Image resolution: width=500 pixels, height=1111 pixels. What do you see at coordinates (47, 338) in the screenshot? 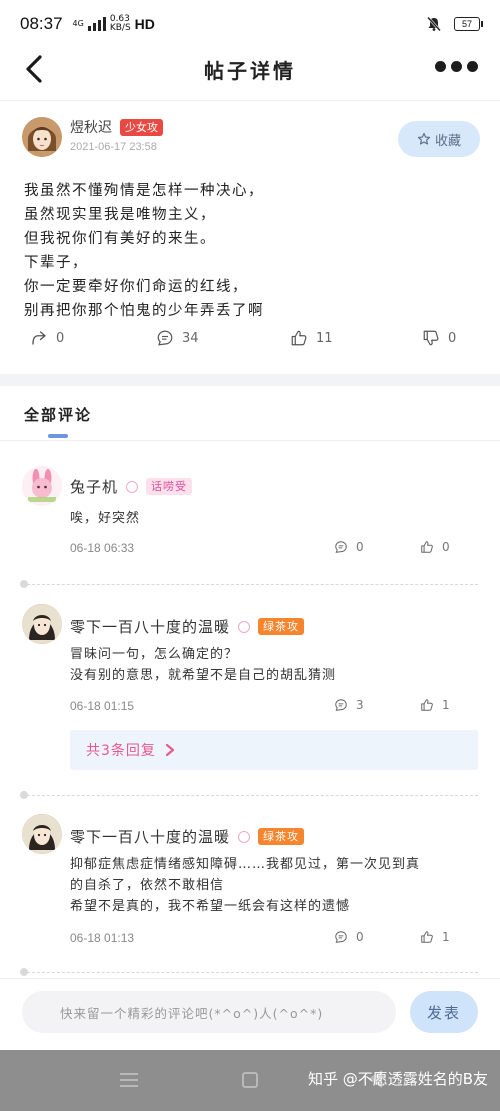
I see `share-action: 0` at bounding box center [47, 338].